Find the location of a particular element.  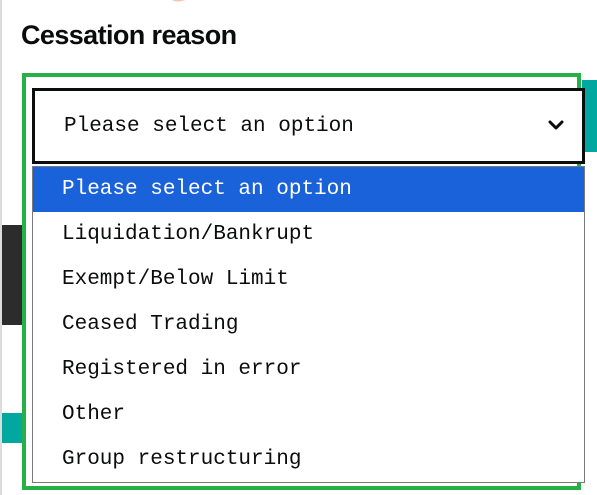

cessation-reason-select: Please select an option is located at coordinates (308, 126).